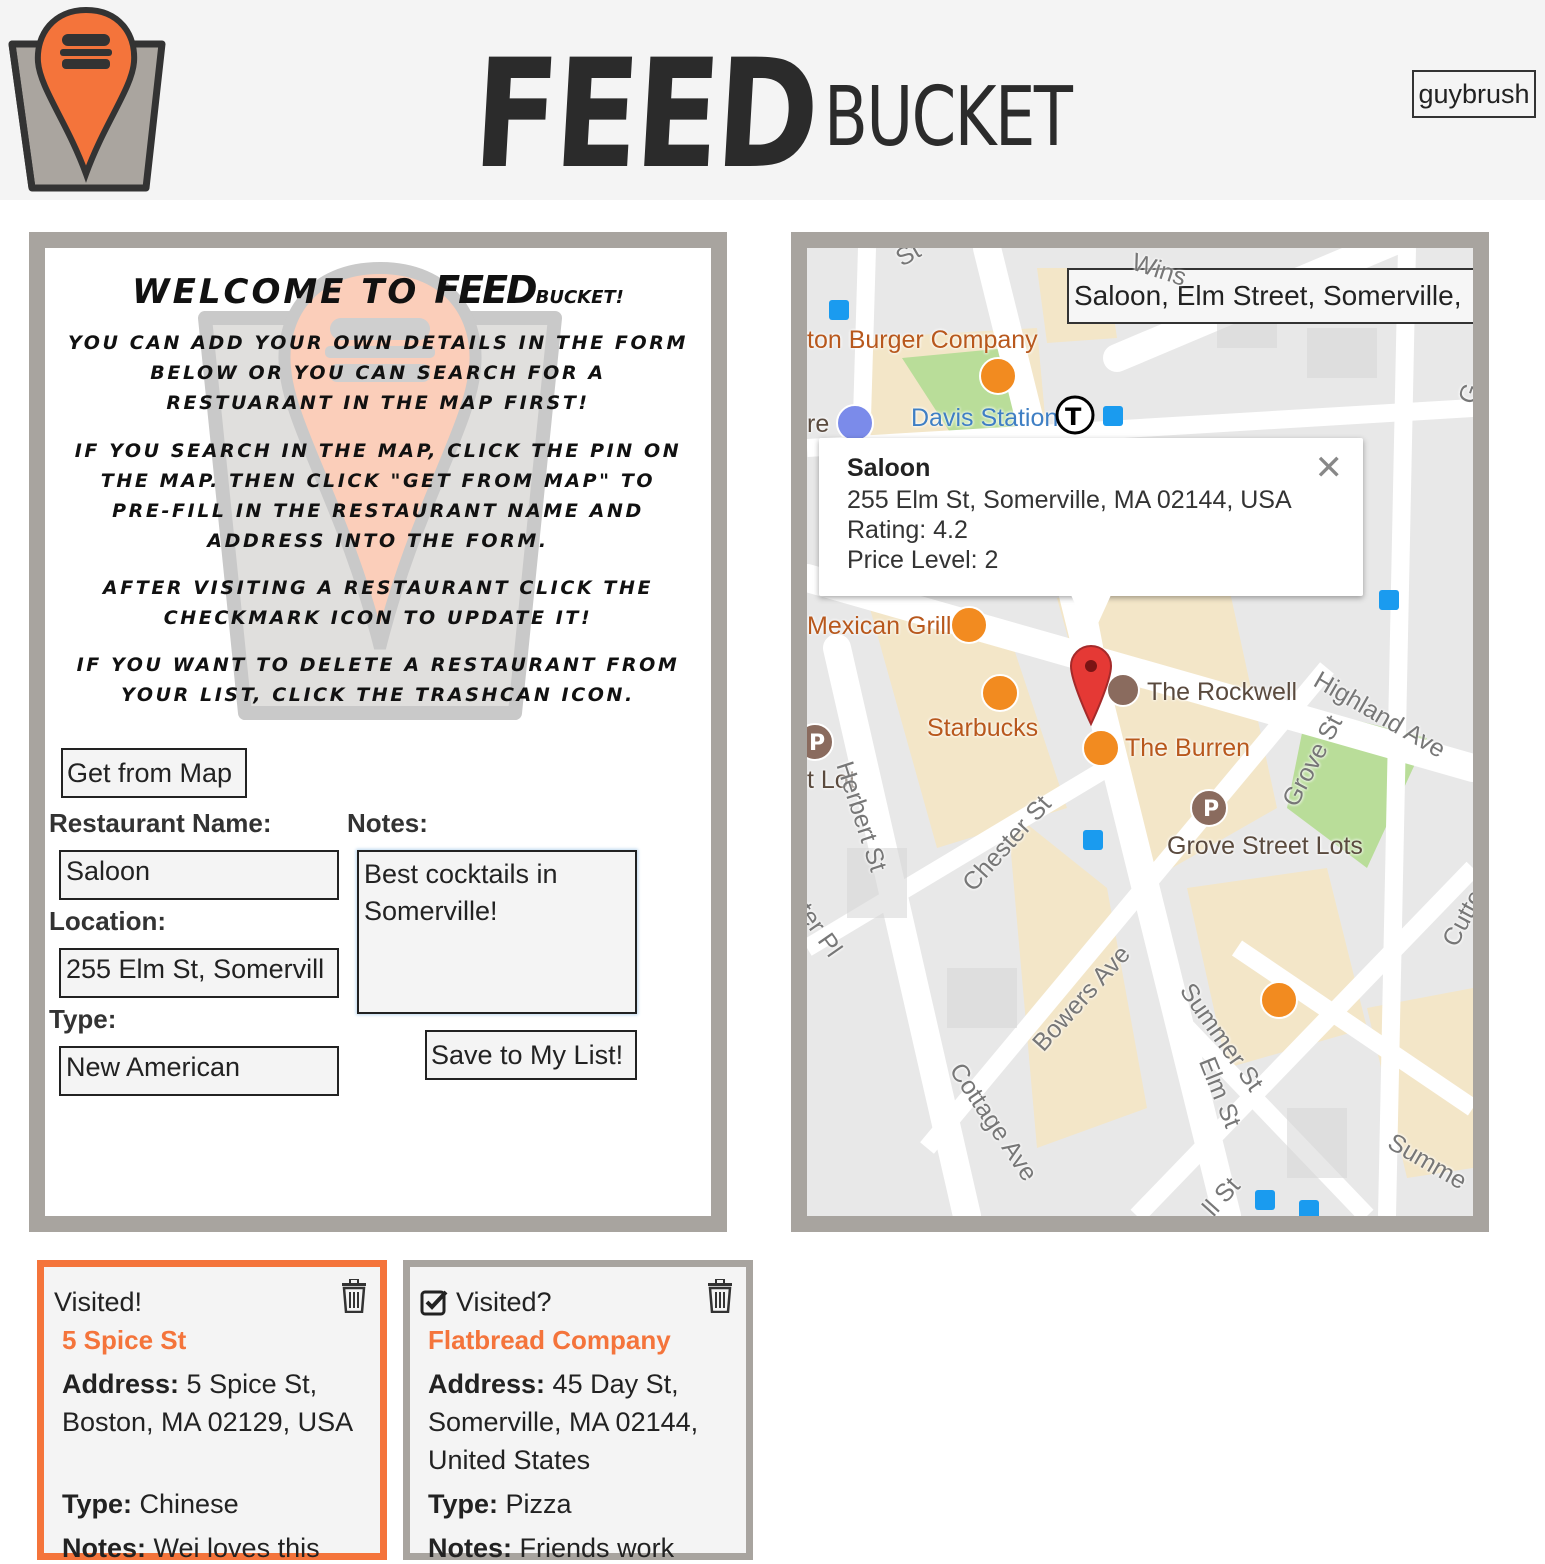  Describe the element at coordinates (124, 1340) in the screenshot. I see `restaurant-name: 5 Spice St` at that location.